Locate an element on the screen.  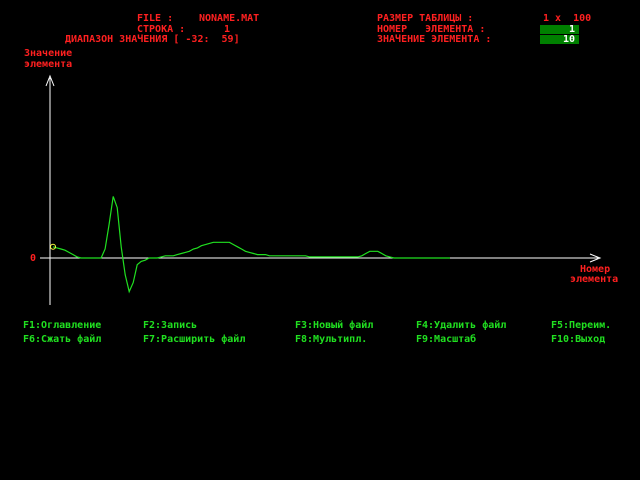
f3-new-file-button: F3:Новый файл is located at coordinates (334, 325).